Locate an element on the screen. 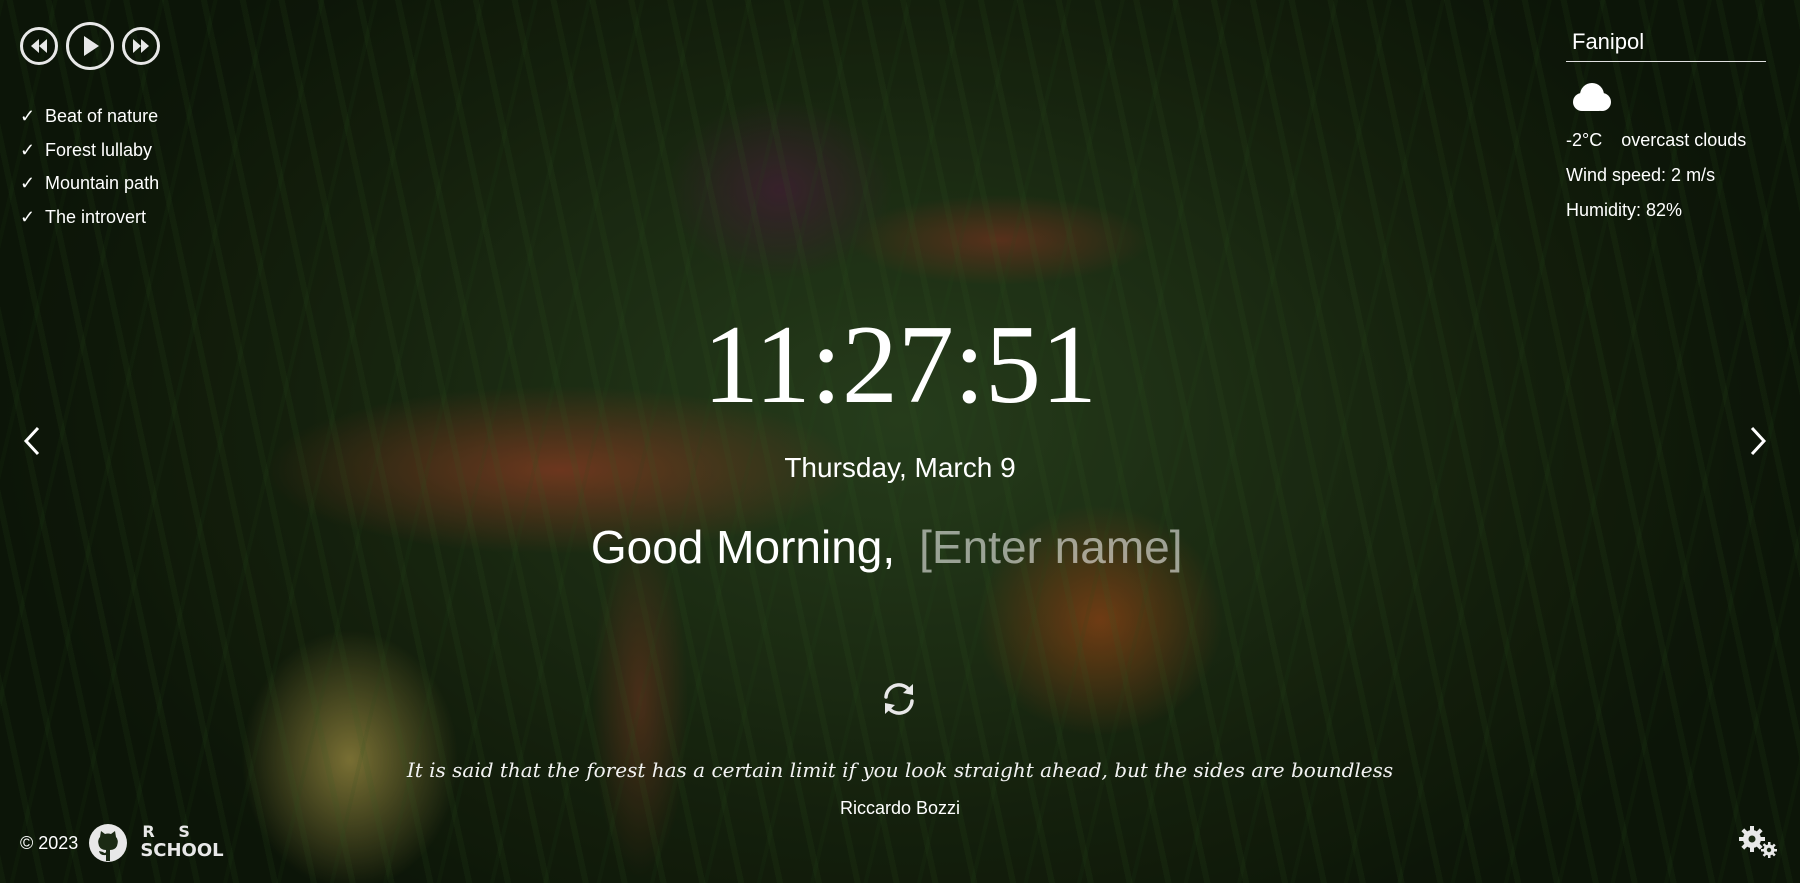  playlist-item: ✓ Beat of nature is located at coordinates (89, 123).